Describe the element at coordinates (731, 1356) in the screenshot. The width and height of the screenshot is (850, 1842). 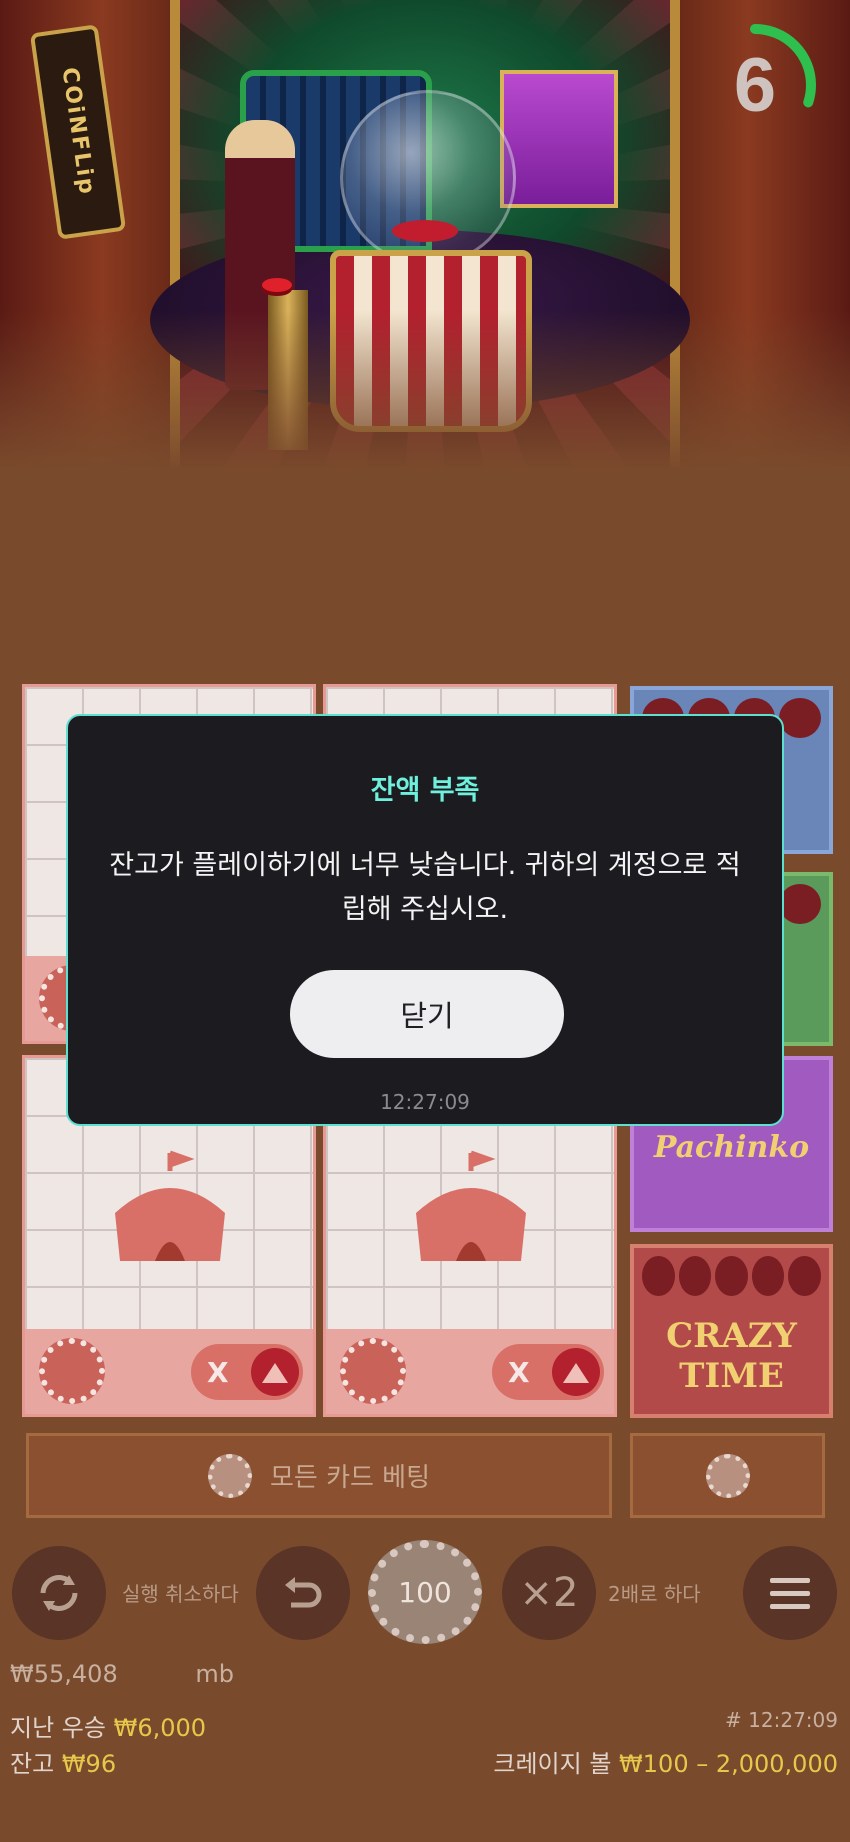
I see `crazy-time-label: CRAZY TIME` at that location.